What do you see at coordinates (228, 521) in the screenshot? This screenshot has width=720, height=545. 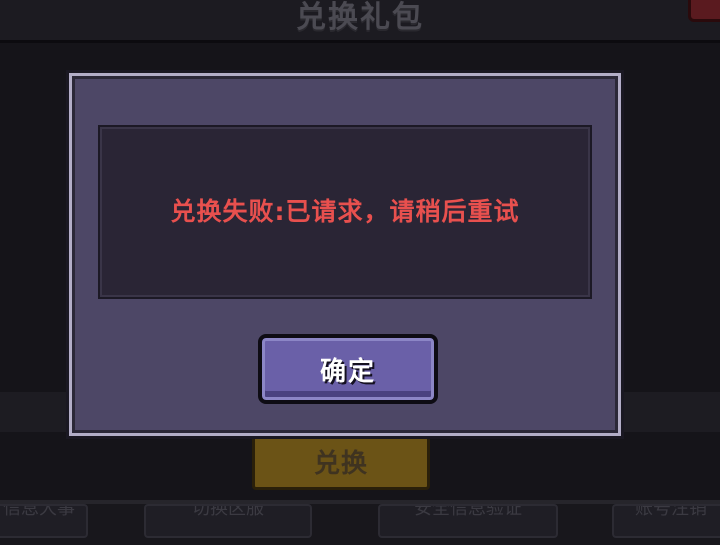 I see `background-tab: 切换区服` at bounding box center [228, 521].